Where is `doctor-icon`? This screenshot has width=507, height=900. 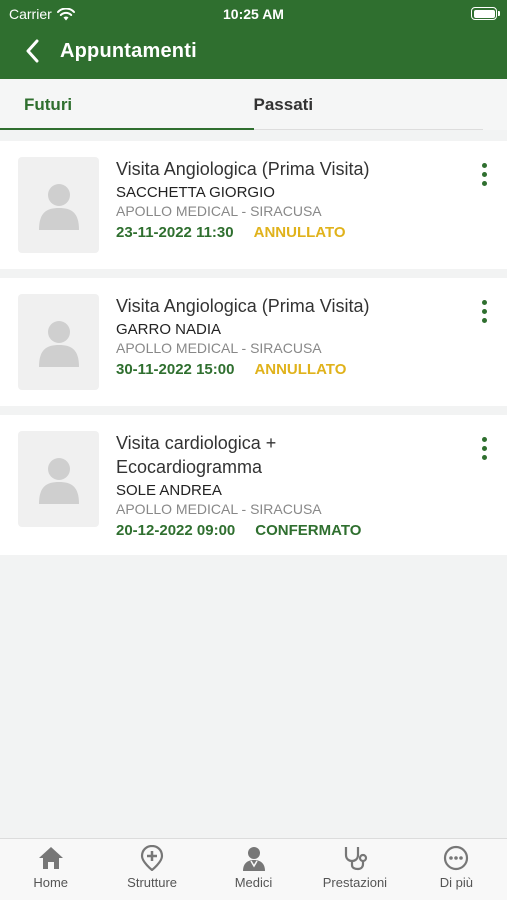 doctor-icon is located at coordinates (253, 859).